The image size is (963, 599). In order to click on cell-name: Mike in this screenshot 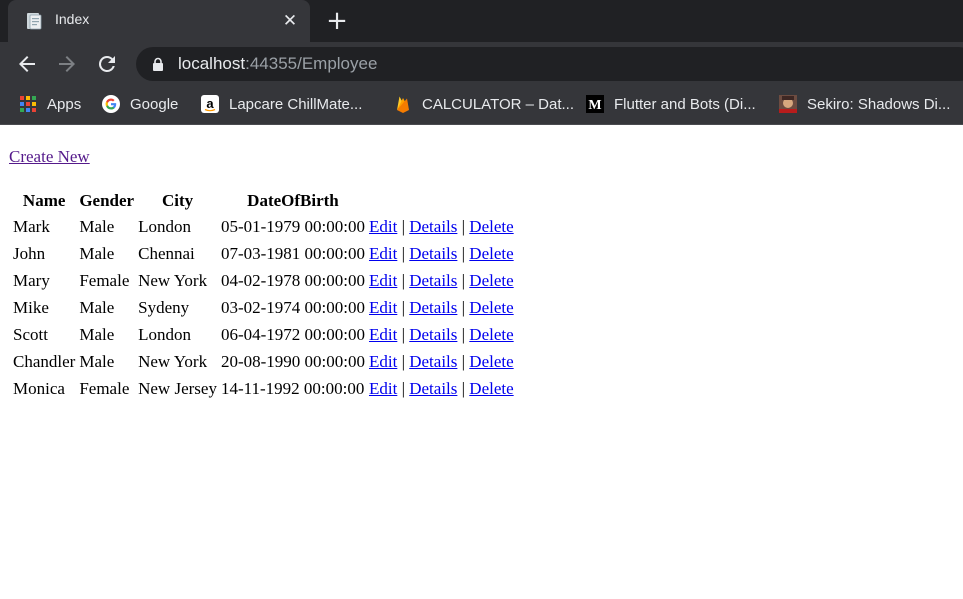, I will do `click(31, 307)`.